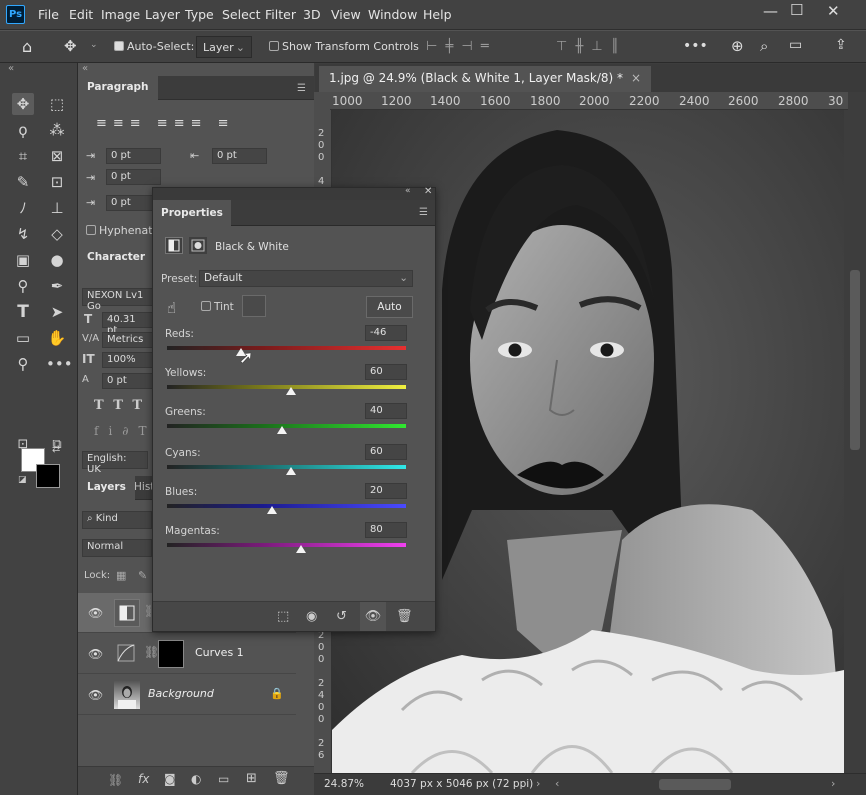 The image size is (866, 795). I want to click on magentas-slider-knob, so click(300, 549).